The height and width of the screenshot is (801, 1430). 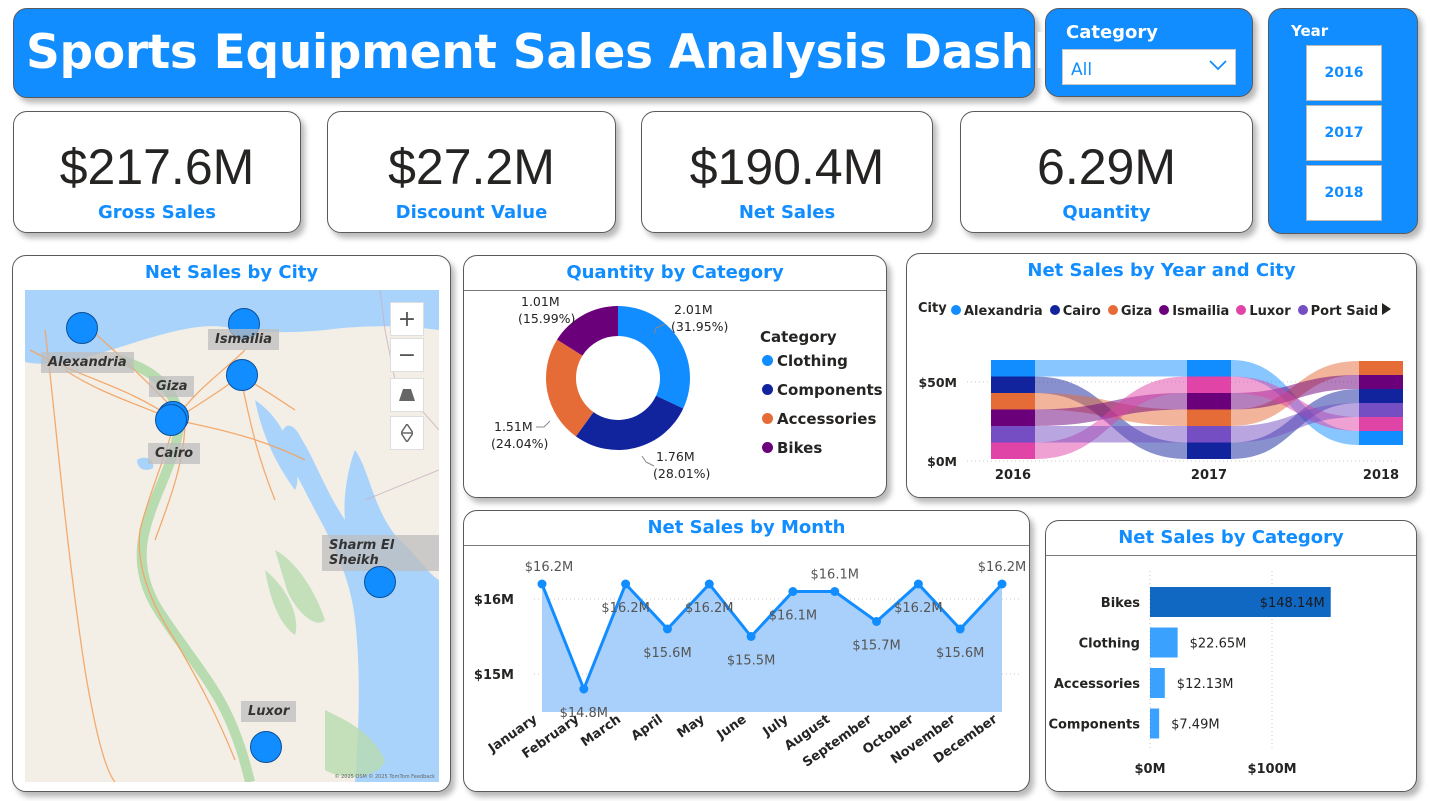 I want to click on kpi-value: $27.2M, so click(x=471, y=167).